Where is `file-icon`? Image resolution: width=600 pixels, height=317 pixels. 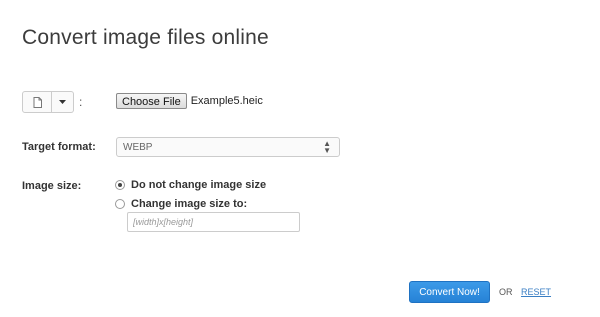 file-icon is located at coordinates (37, 102).